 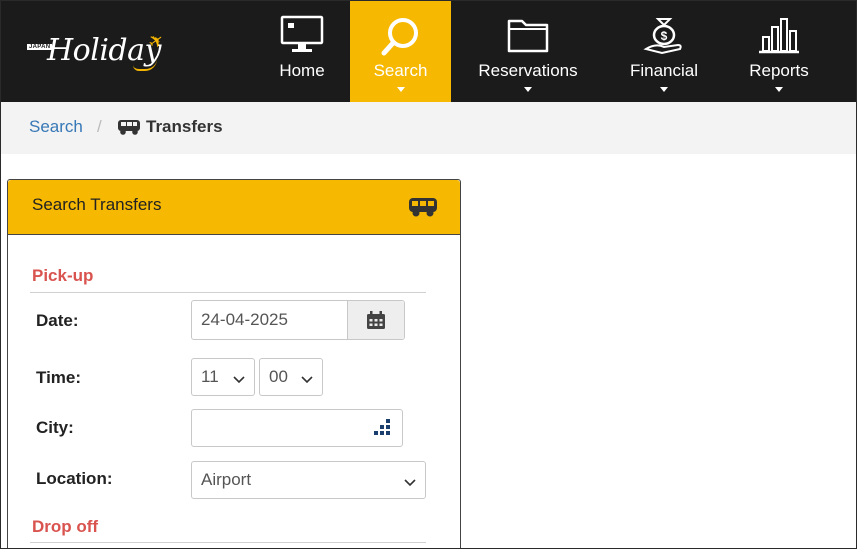 I want to click on pickup-location-value: Airport, so click(x=226, y=479).